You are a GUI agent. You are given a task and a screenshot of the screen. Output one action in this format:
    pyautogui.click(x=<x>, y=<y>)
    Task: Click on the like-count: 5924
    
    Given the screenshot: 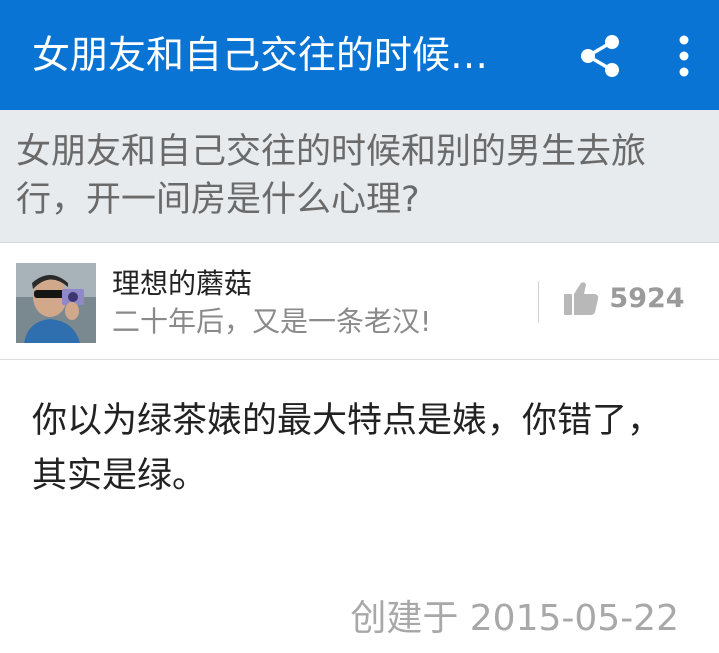 What is the action you would take?
    pyautogui.click(x=647, y=299)
    